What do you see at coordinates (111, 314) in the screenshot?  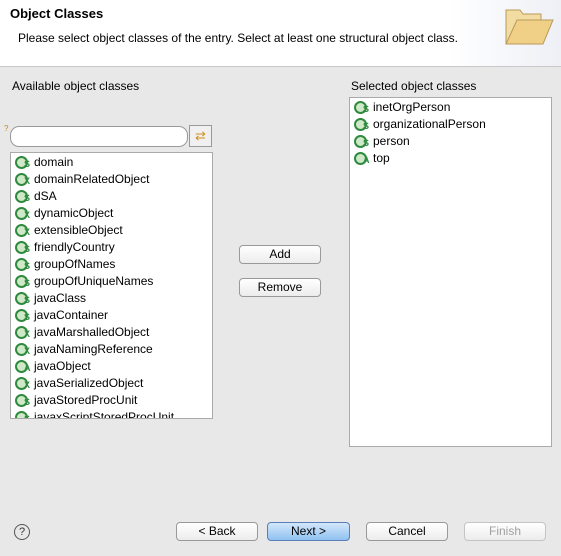 I see `list-item: SjavaContainer` at bounding box center [111, 314].